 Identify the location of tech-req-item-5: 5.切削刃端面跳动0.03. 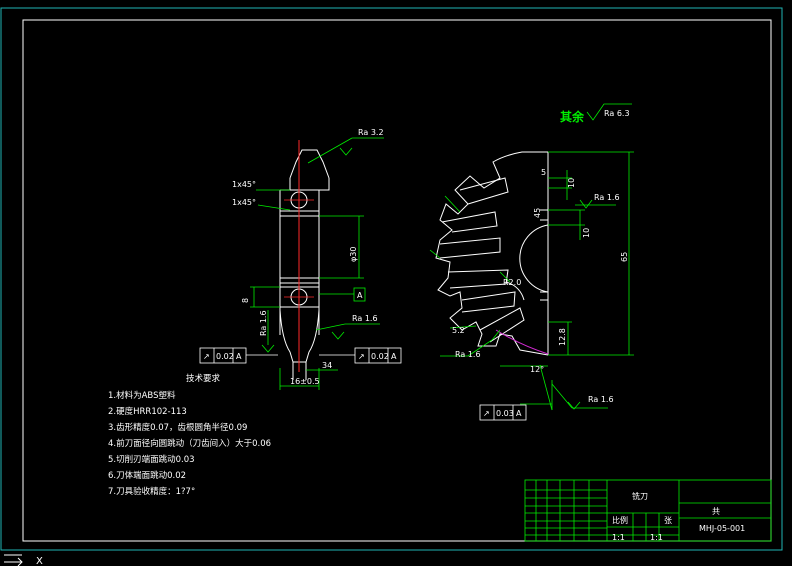
(151, 459).